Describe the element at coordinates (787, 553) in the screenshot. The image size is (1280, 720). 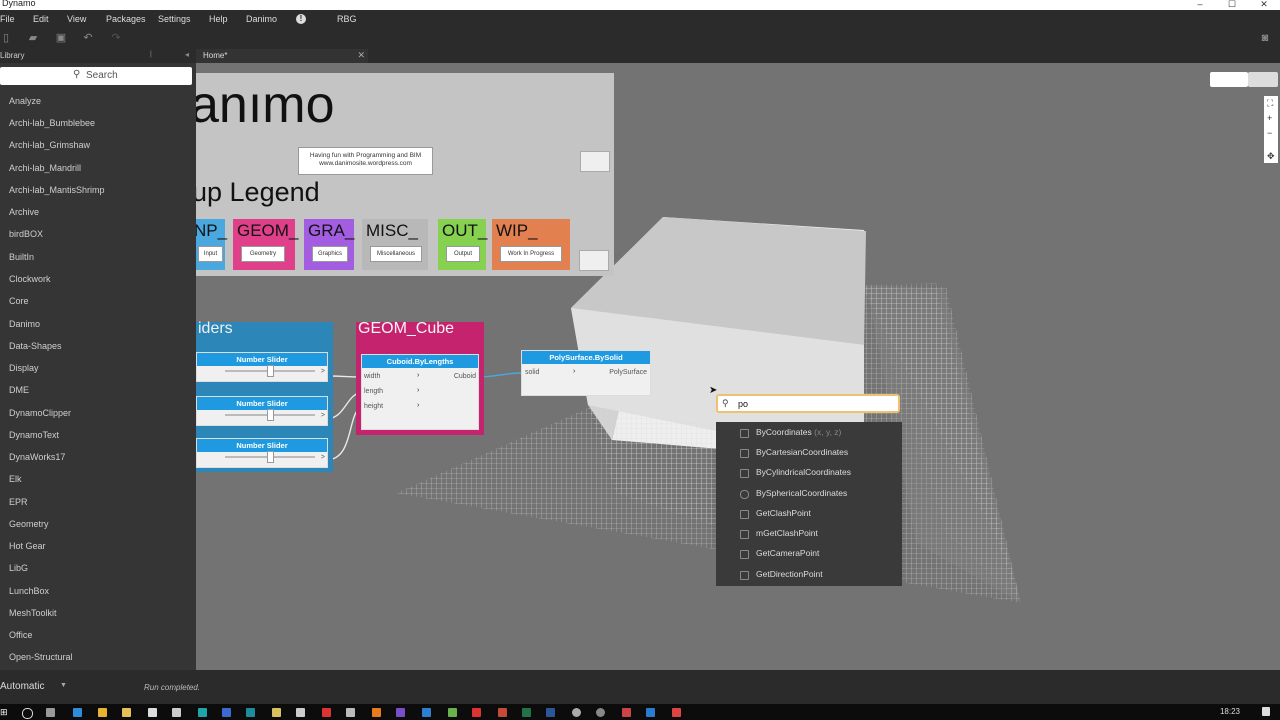
I see `search-result-item: GetCameraPoint` at that location.